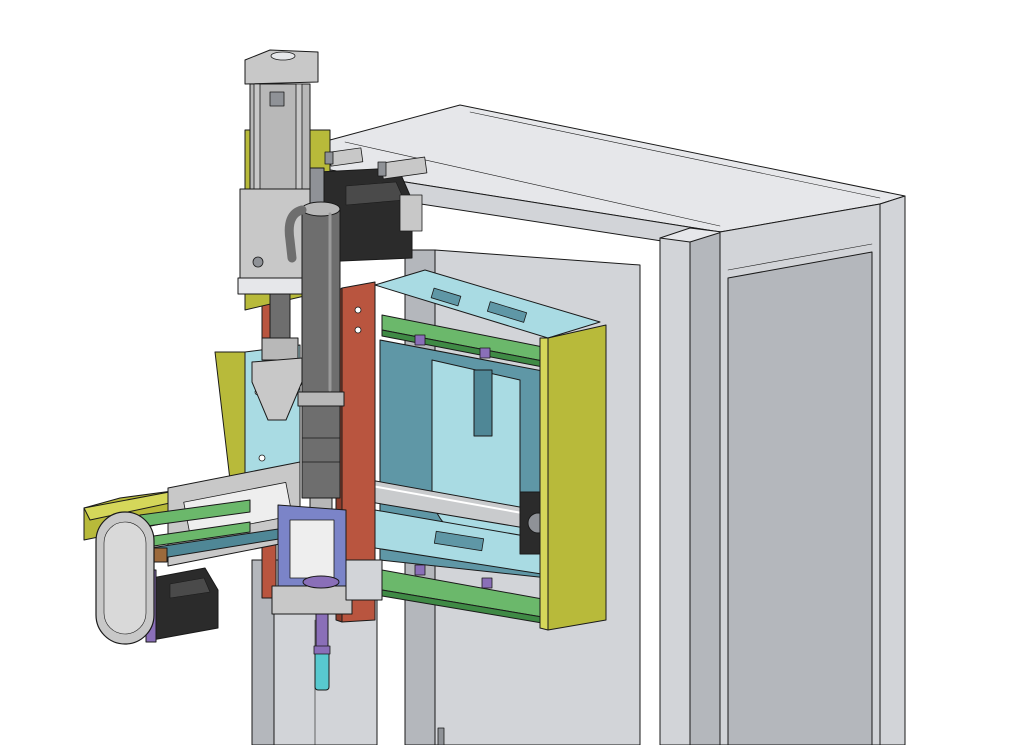 The image size is (1012, 745). What do you see at coordinates (185, 604) in the screenshot?
I see `lower-servo-body` at bounding box center [185, 604].